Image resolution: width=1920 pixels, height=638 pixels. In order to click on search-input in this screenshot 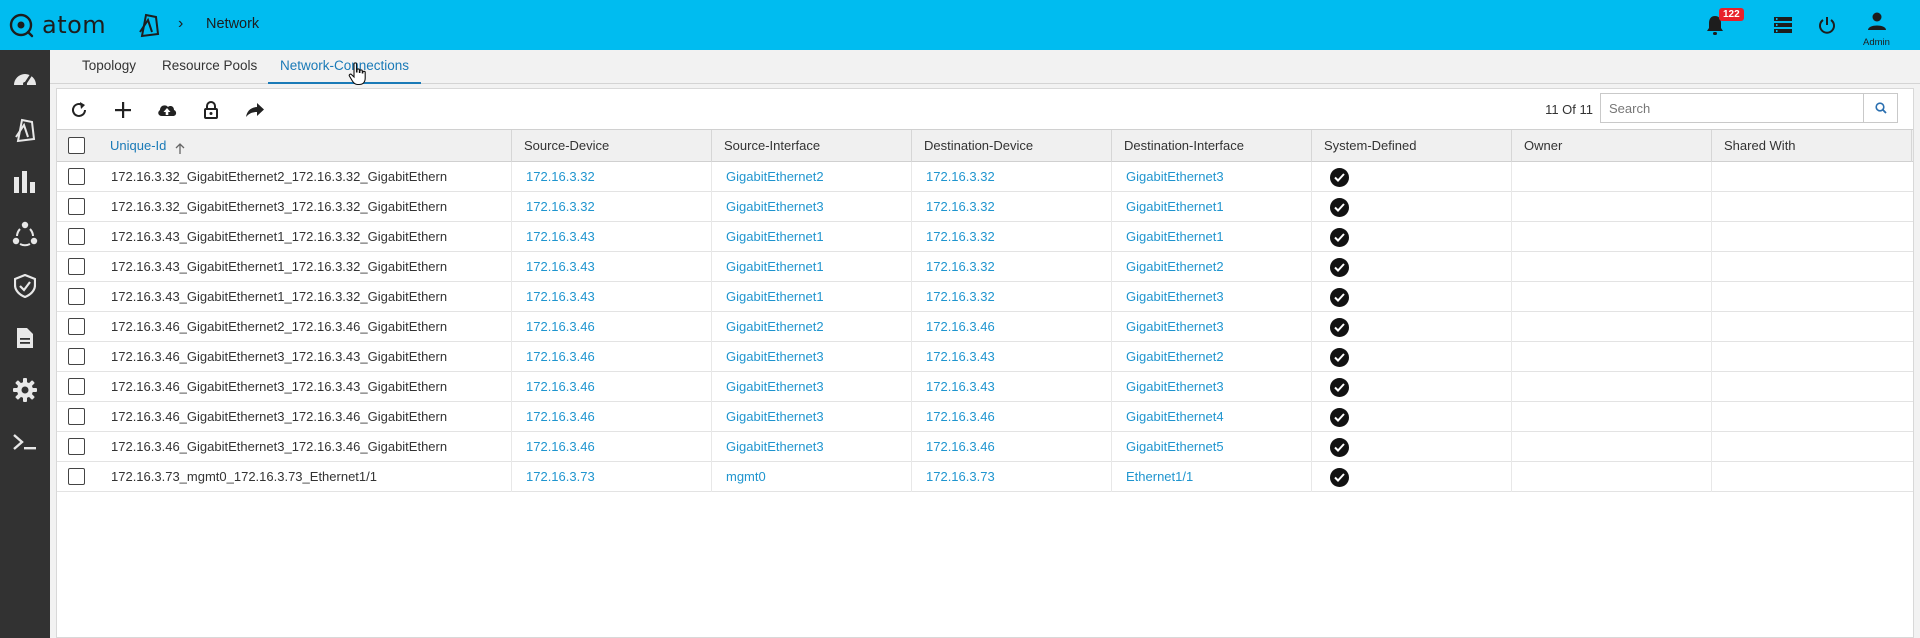, I will do `click(1732, 108)`.